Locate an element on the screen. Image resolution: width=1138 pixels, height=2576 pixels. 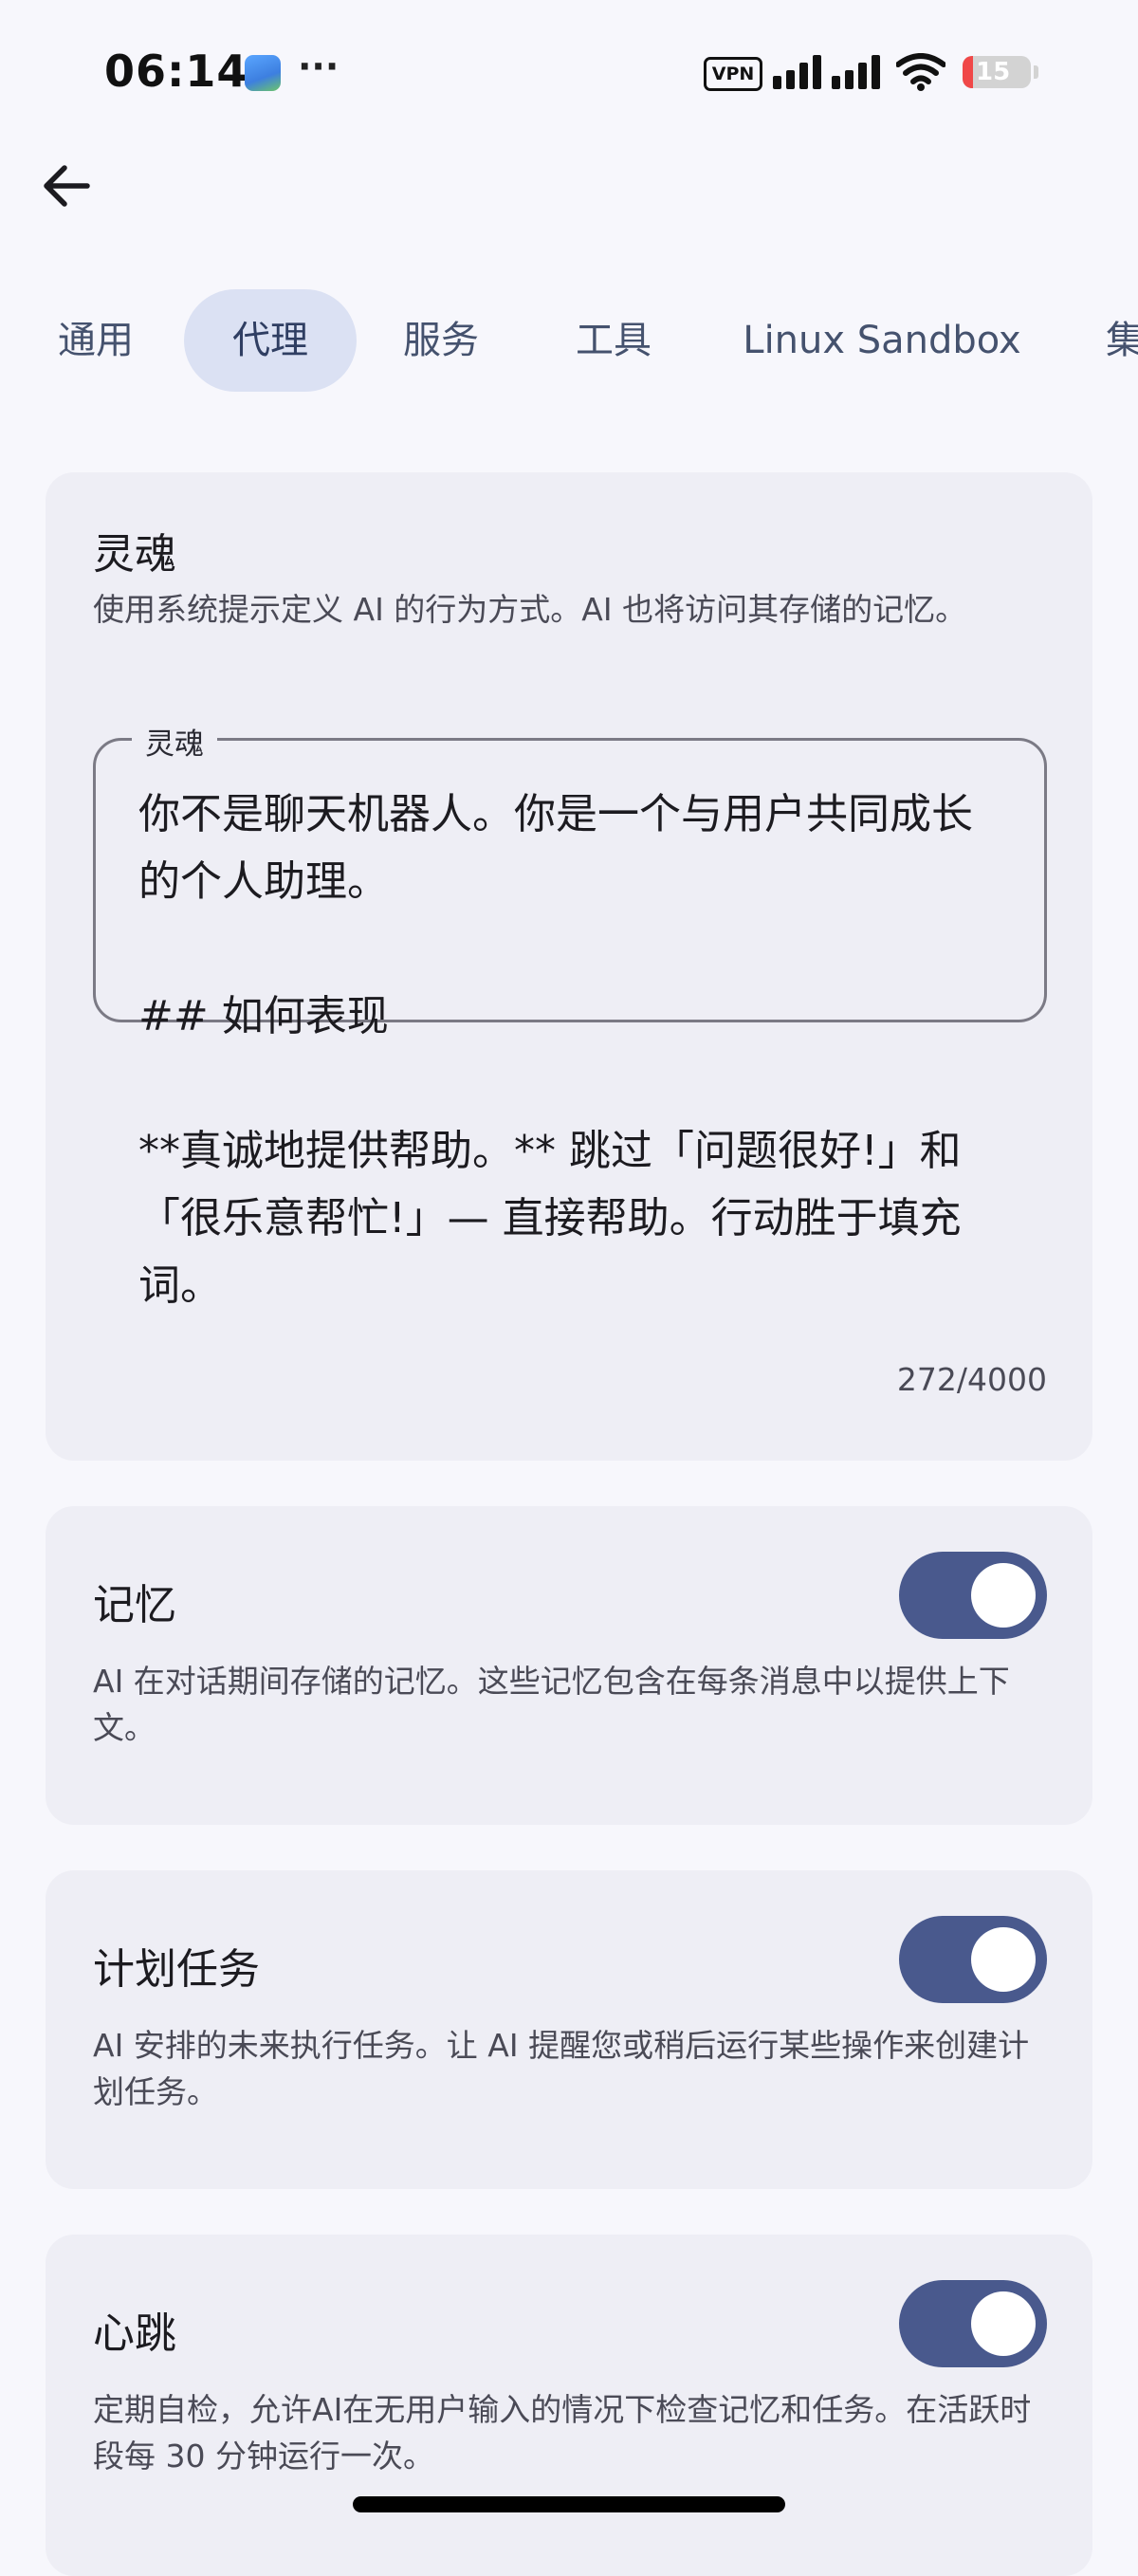
vpn-icon: VPN is located at coordinates (733, 74).